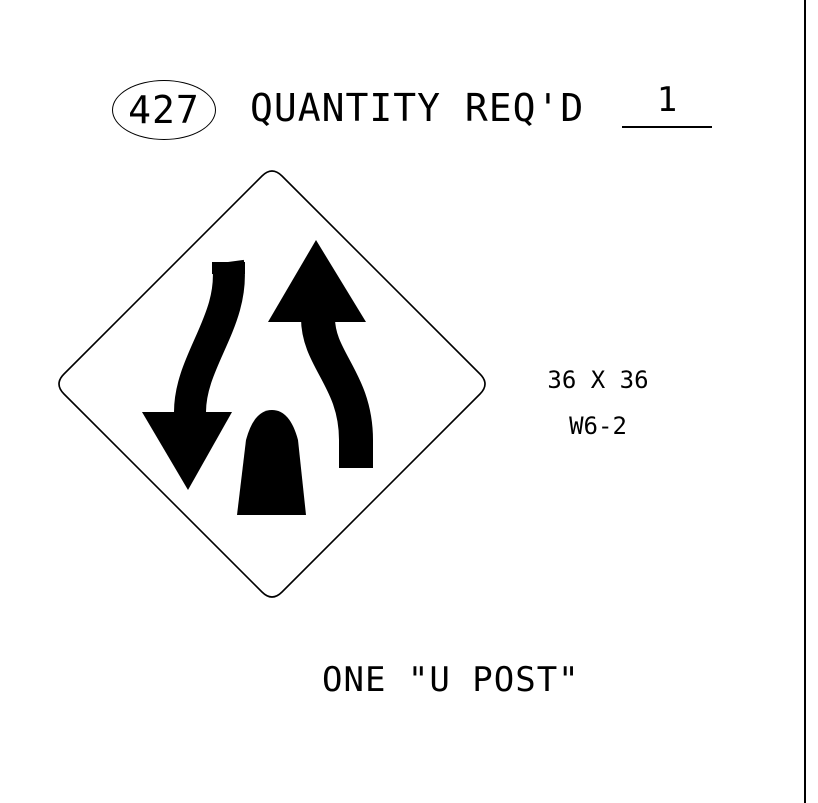 Image resolution: width=818 pixels, height=803 pixels. Describe the element at coordinates (598, 426) in the screenshot. I see `sign-code: W6-2` at that location.